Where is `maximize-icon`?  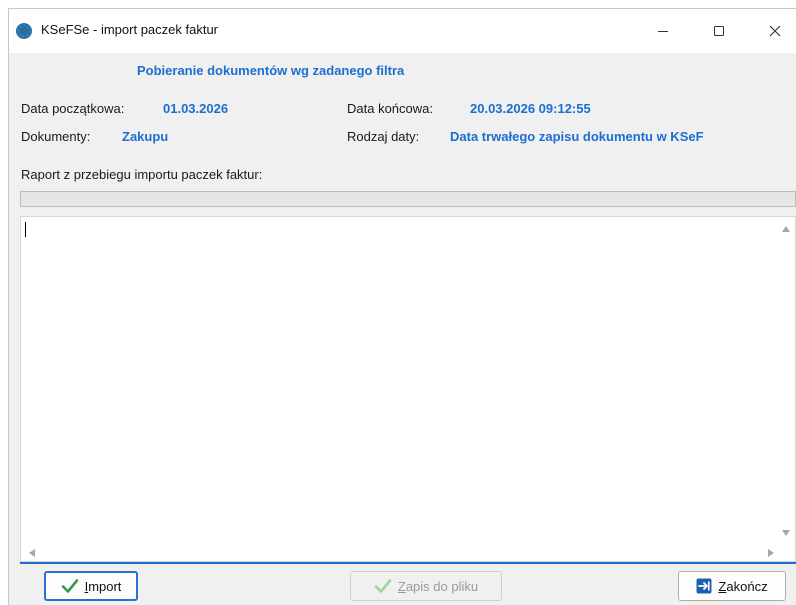
maximize-icon is located at coordinates (719, 31).